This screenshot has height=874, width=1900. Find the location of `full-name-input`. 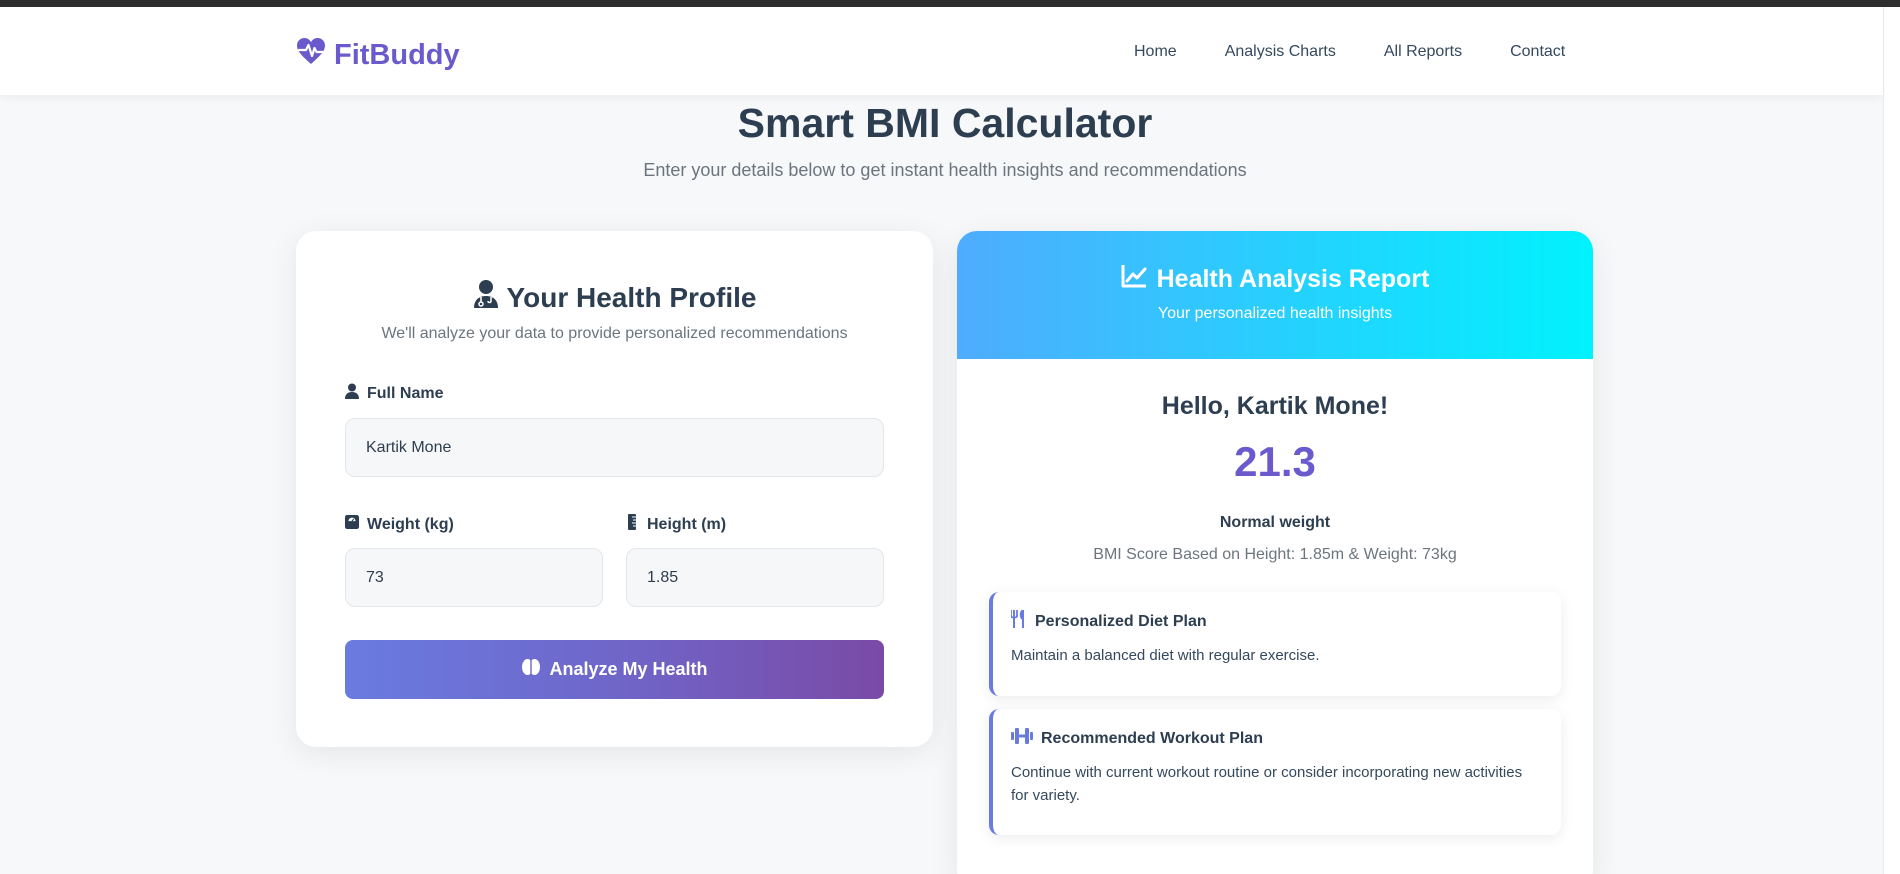

full-name-input is located at coordinates (614, 447).